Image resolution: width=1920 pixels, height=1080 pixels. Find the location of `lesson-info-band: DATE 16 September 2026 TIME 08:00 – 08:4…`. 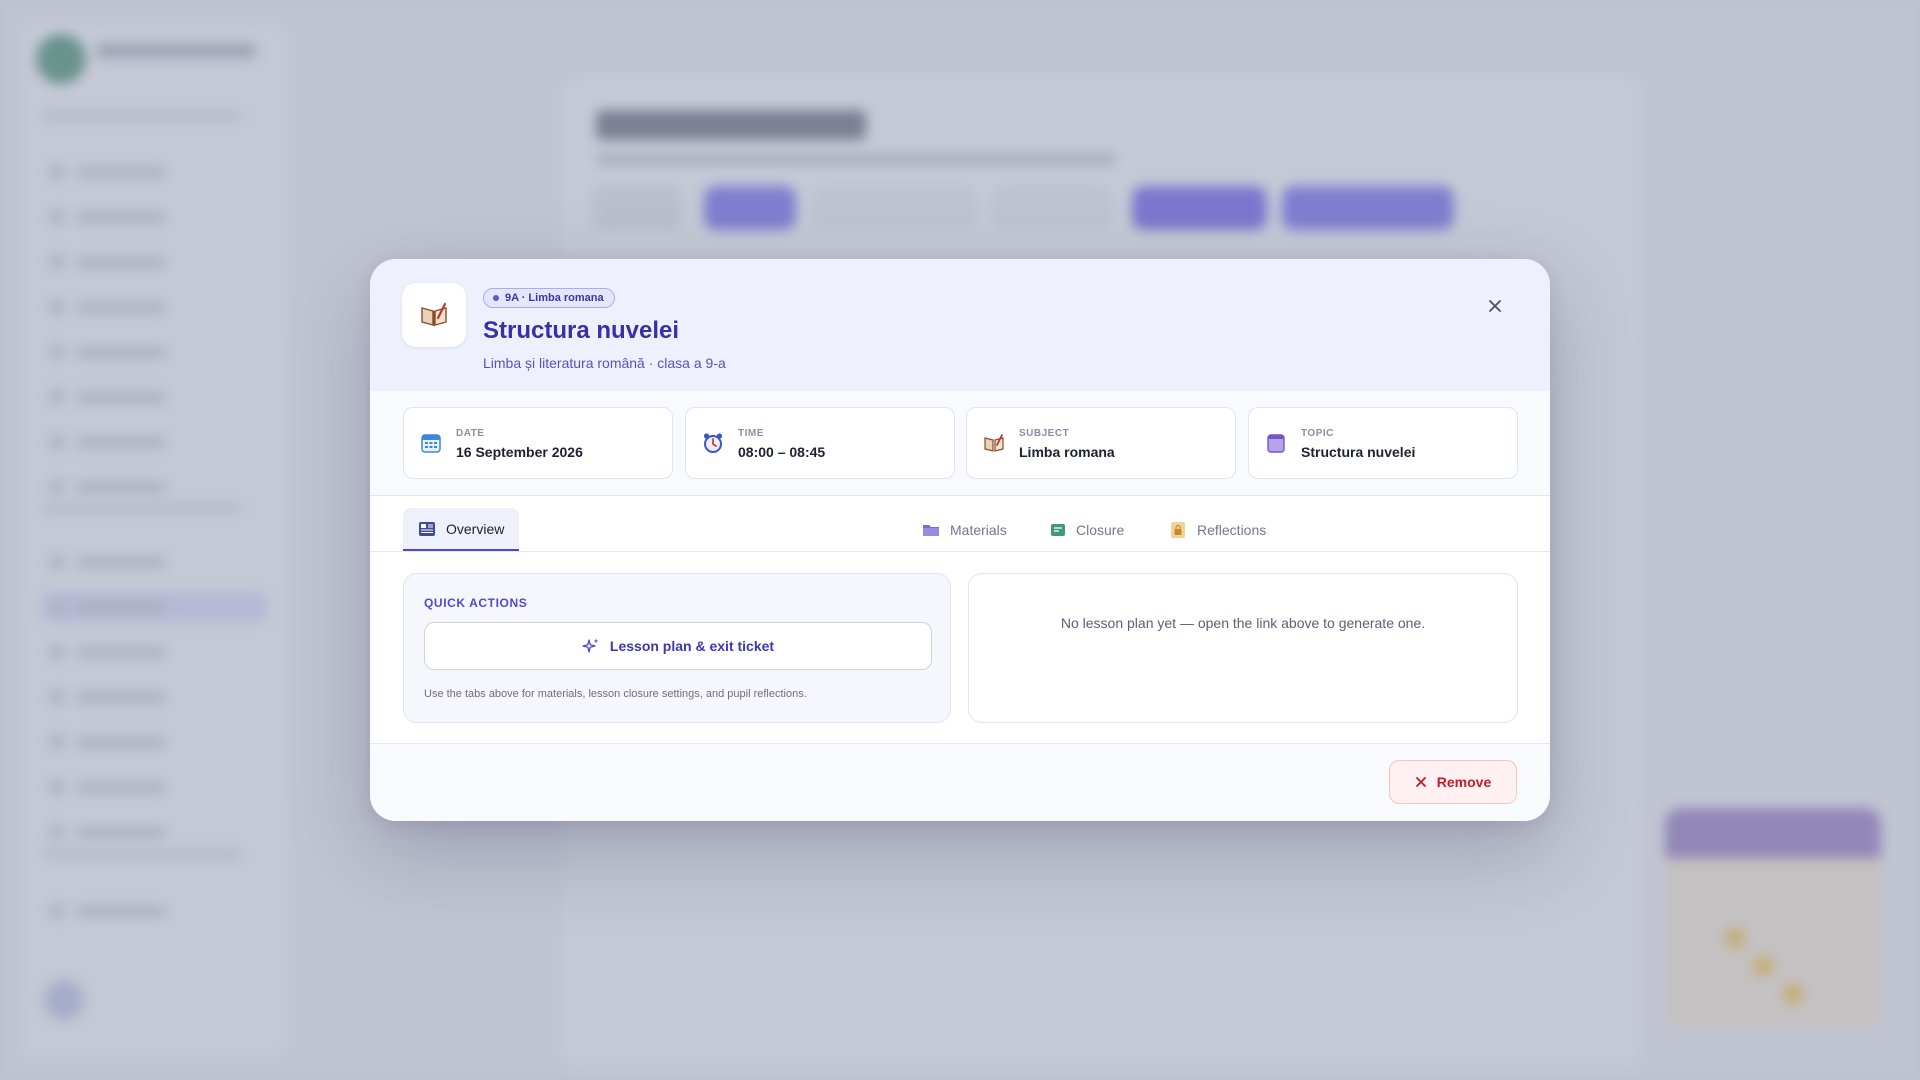

lesson-info-band: DATE 16 September 2026 TIME 08:00 – 08:4… is located at coordinates (960, 443).